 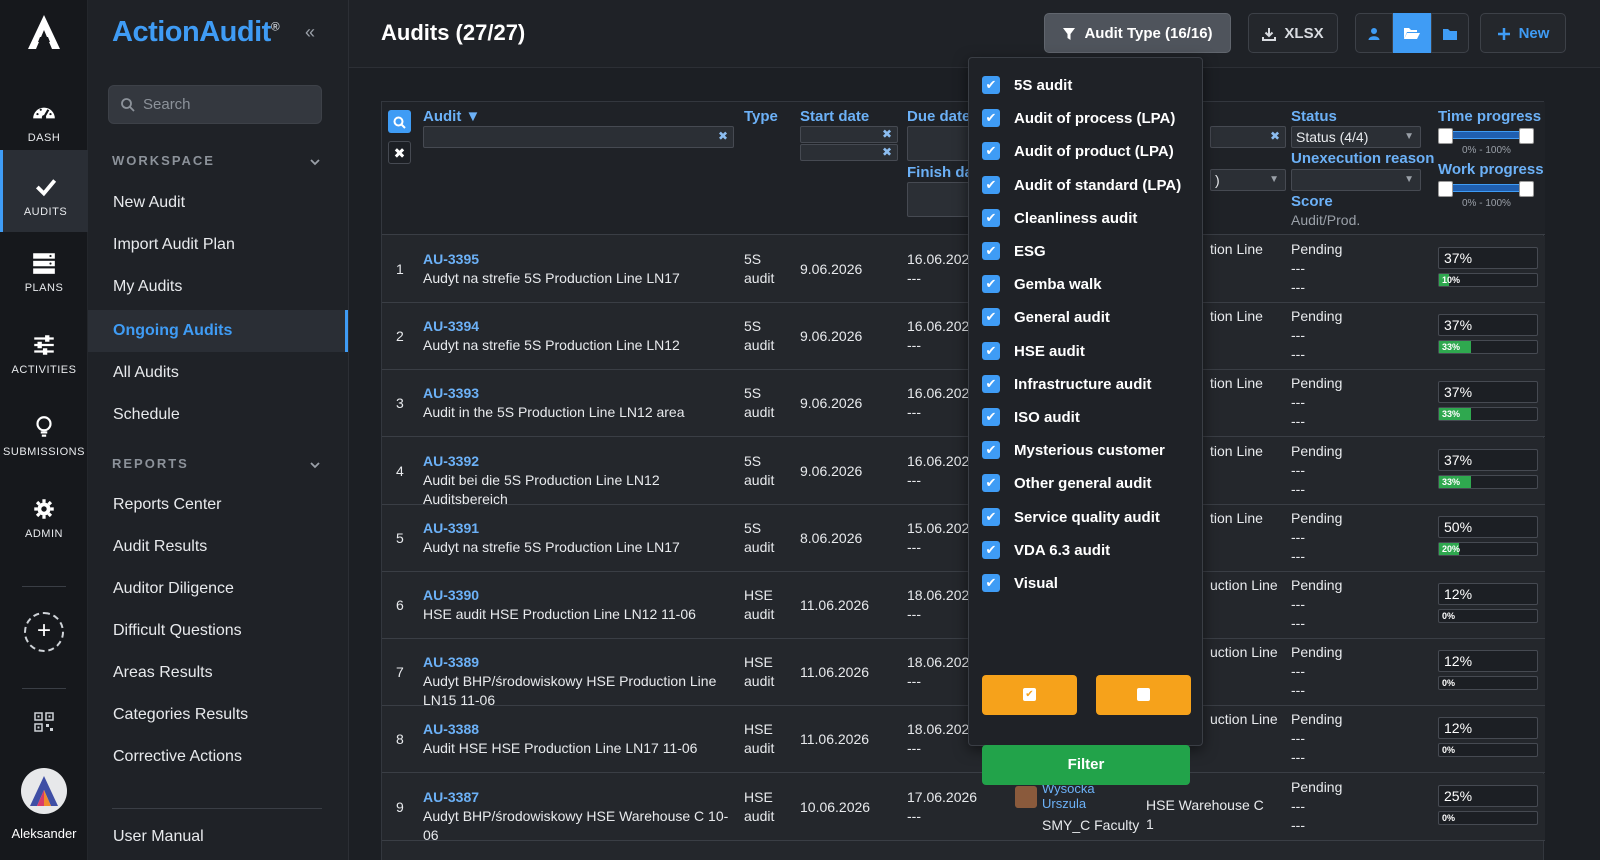 I want to click on audit-type-option: ✔ ISO audit, so click(x=1031, y=419).